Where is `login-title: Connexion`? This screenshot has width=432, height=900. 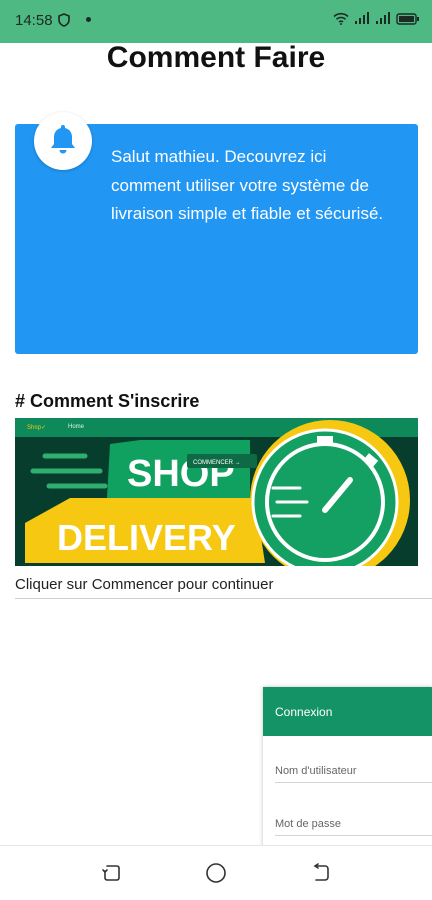 login-title: Connexion is located at coordinates (347, 711).